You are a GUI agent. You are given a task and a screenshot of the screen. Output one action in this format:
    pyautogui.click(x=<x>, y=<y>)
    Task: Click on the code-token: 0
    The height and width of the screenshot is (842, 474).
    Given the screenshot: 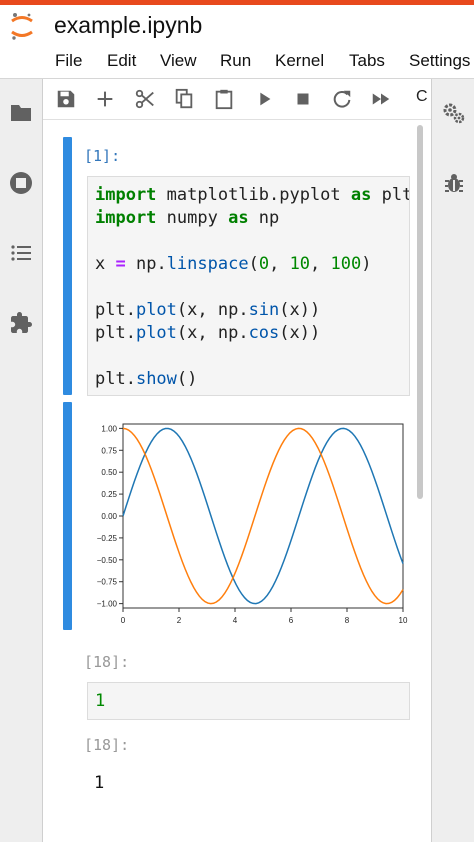 What is the action you would take?
    pyautogui.click(x=264, y=264)
    